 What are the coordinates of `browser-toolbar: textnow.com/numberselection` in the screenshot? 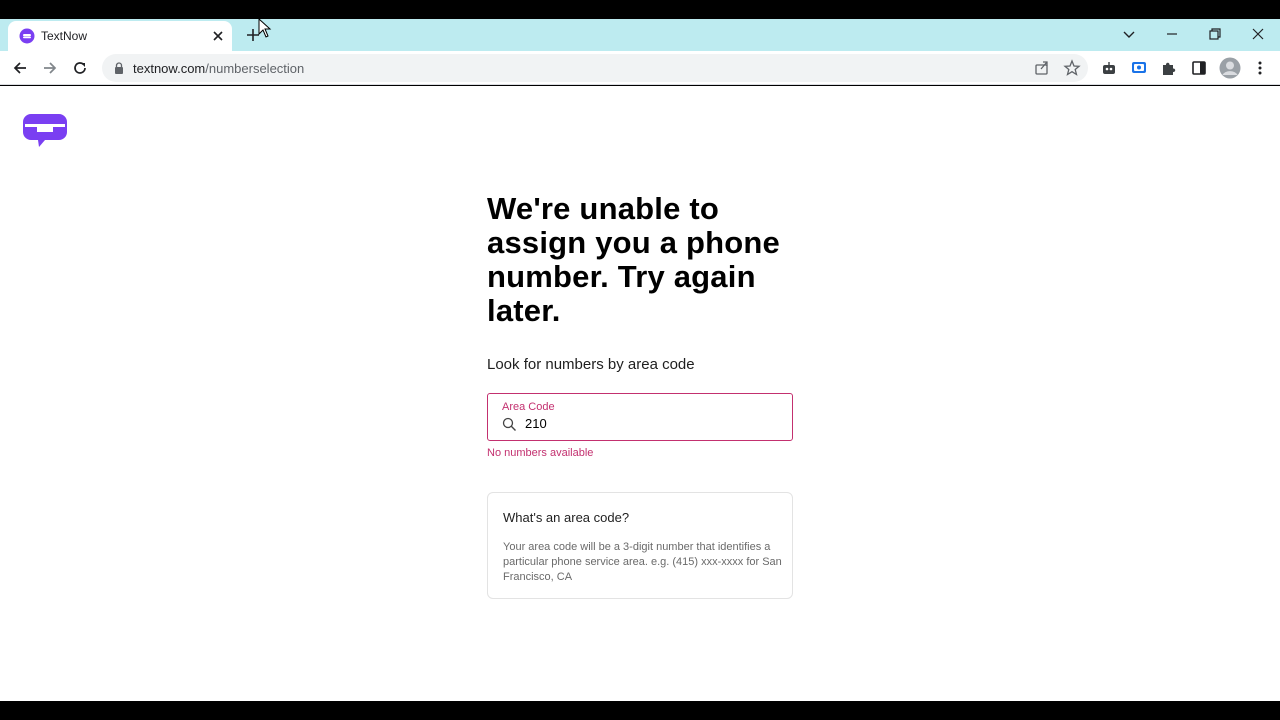 It's located at (640, 68).